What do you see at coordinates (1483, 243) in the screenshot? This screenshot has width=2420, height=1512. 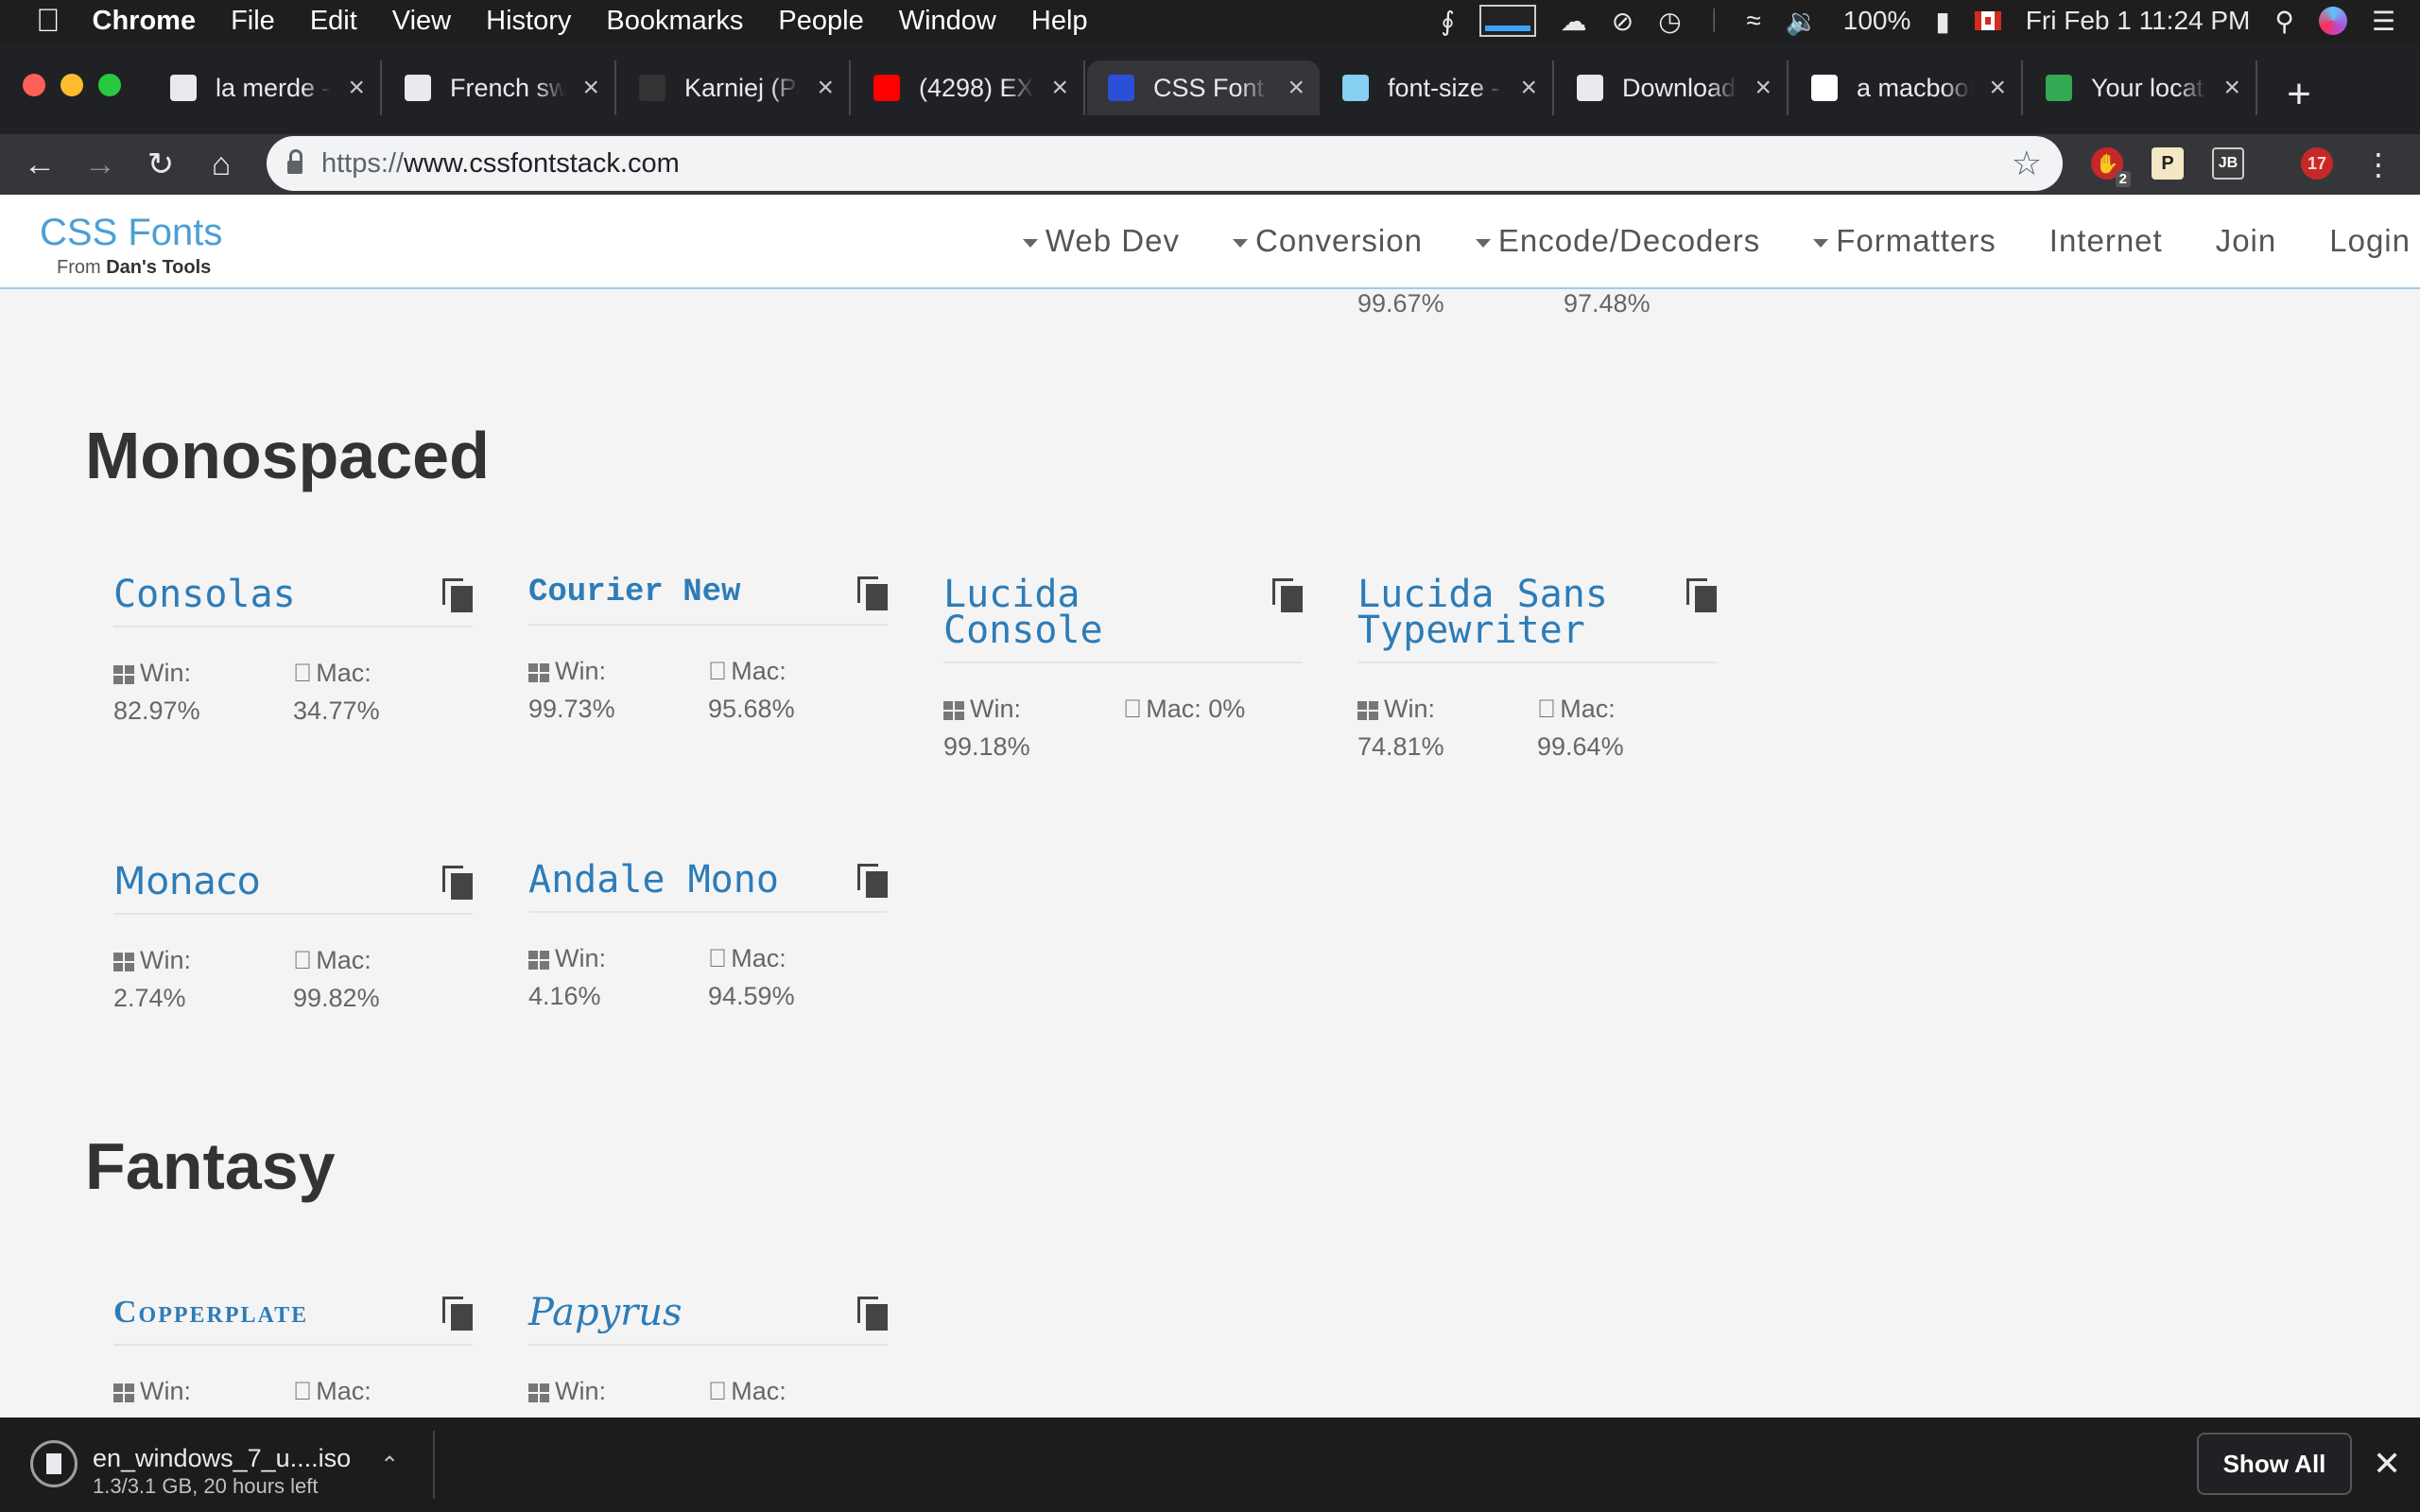 I see `caret-down-icon` at bounding box center [1483, 243].